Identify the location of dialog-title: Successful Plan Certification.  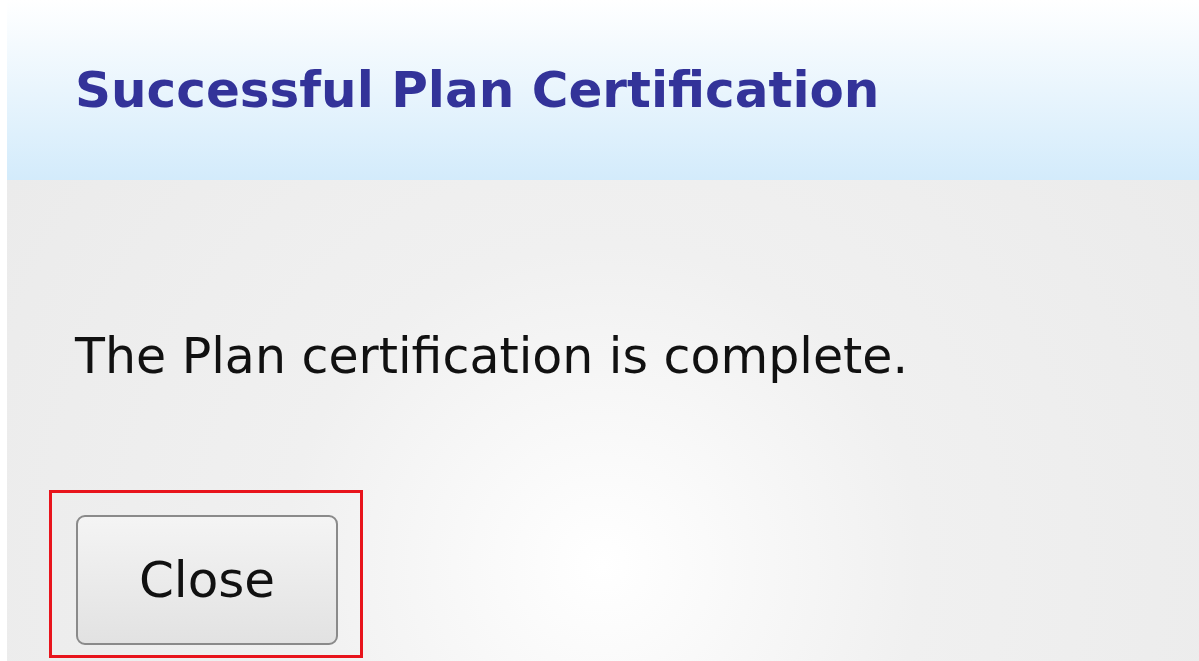
(477, 90).